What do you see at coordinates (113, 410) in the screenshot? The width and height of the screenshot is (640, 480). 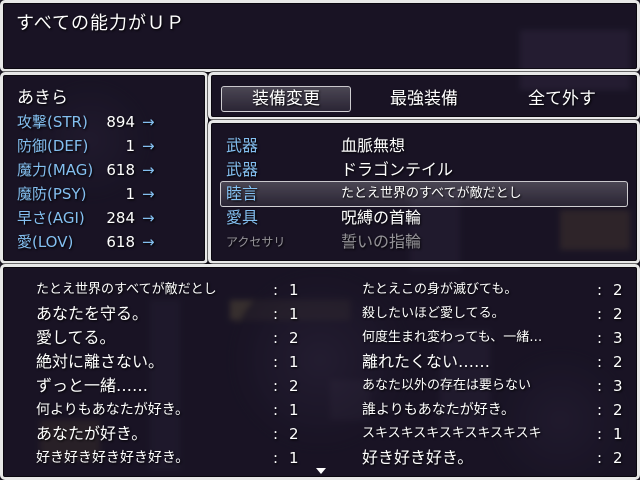 I see `item-name: 何よりもあなたが好き。` at bounding box center [113, 410].